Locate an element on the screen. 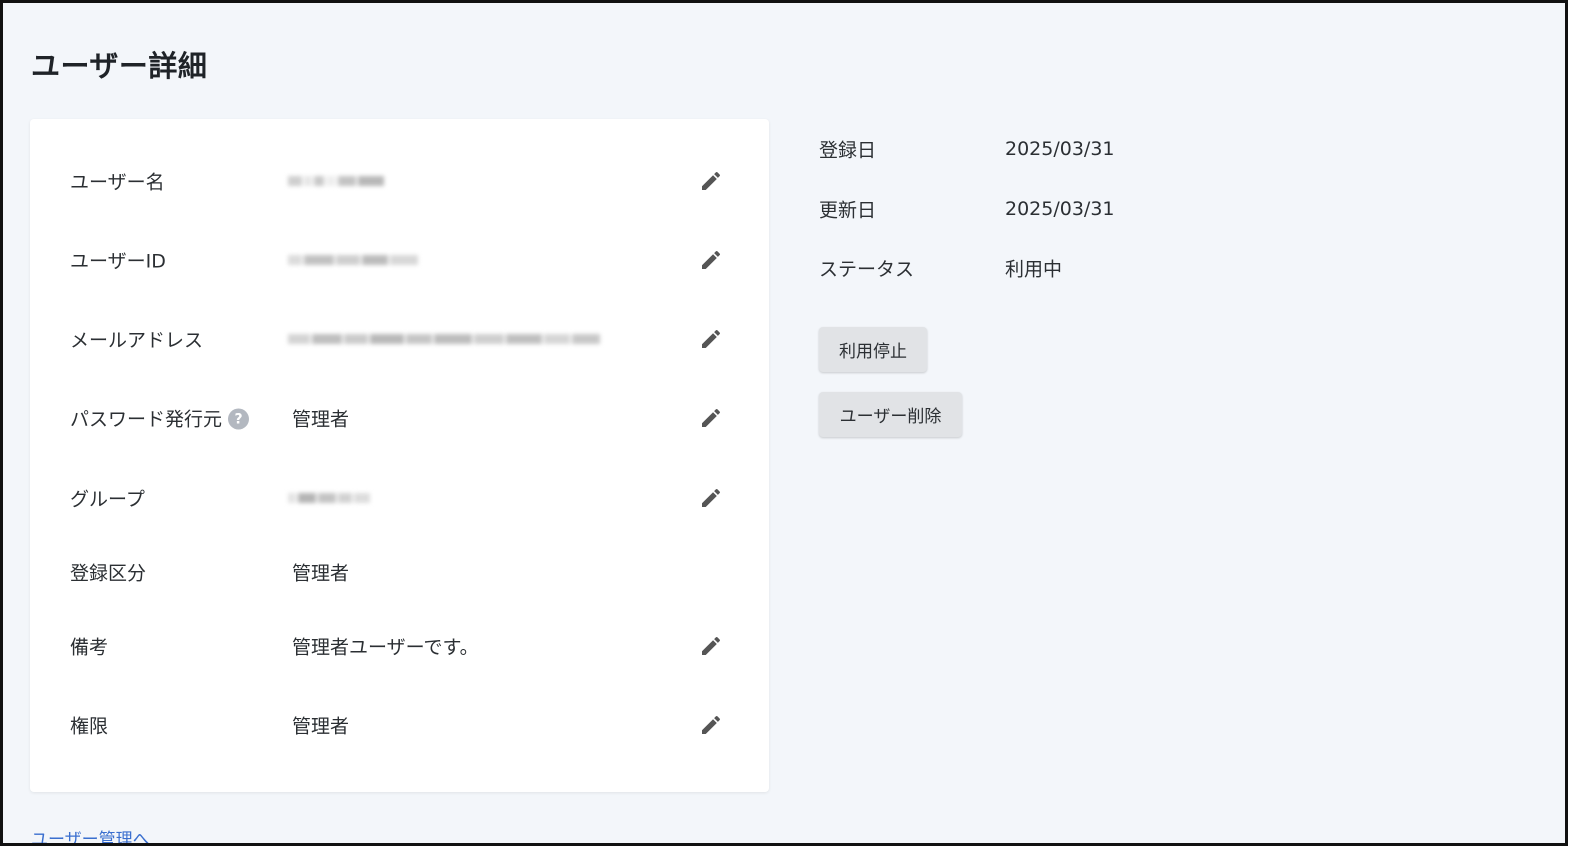  edit-group-button is located at coordinates (711, 498).